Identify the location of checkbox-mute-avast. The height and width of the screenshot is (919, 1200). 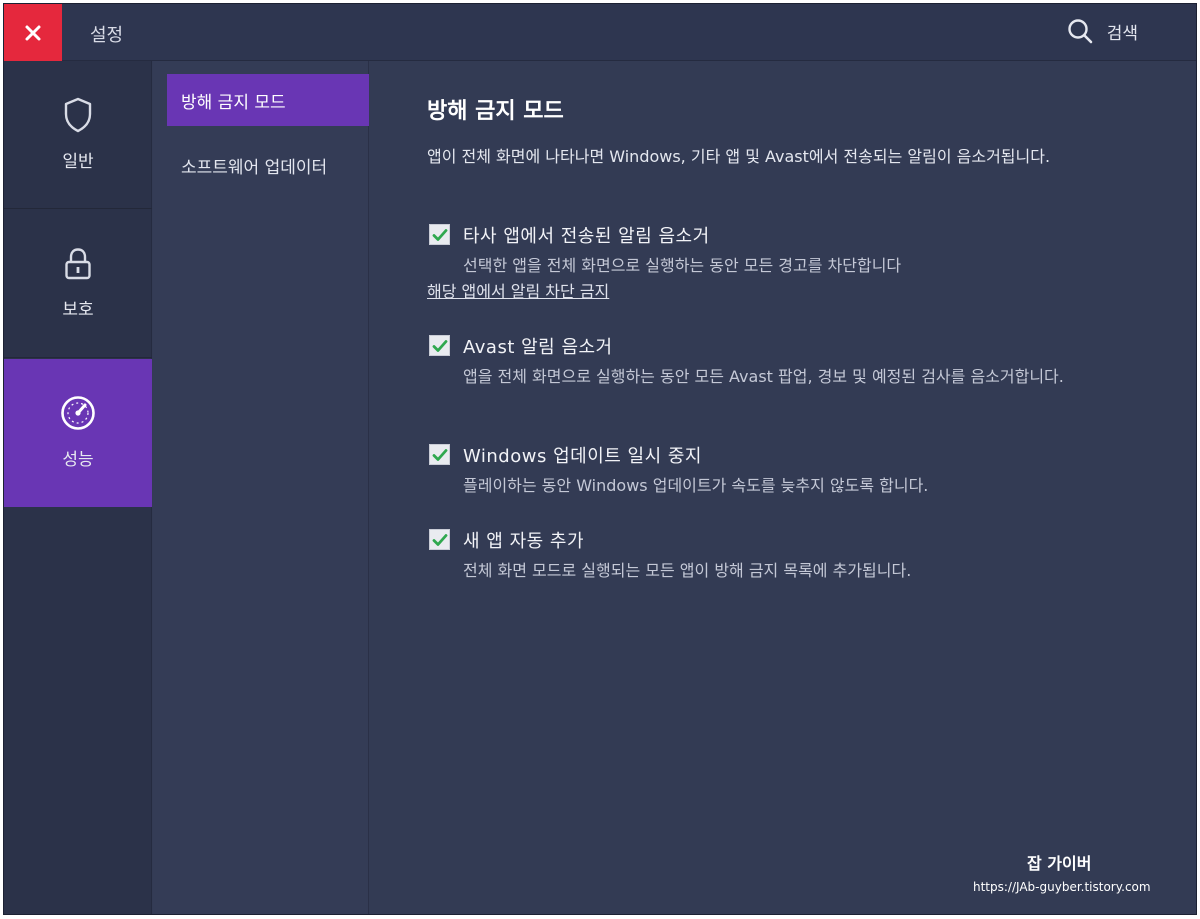
(439, 345).